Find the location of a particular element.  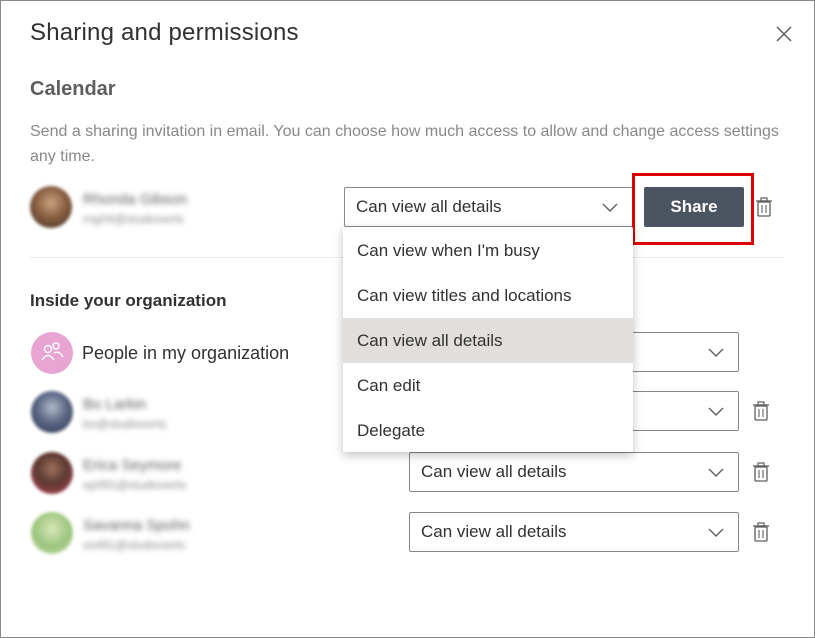

member-name: Savanna Spohn is located at coordinates (136, 525).